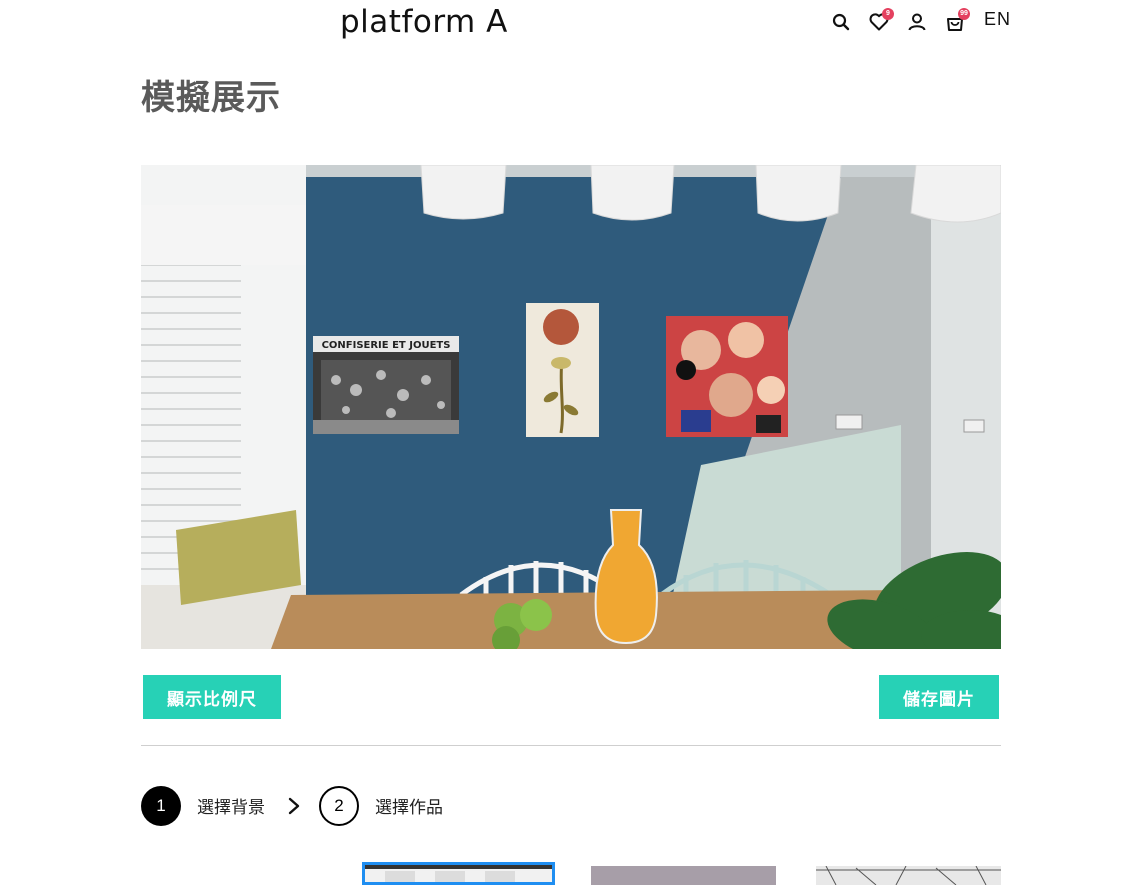  What do you see at coordinates (211, 98) in the screenshot?
I see `page-title: 模擬展示` at bounding box center [211, 98].